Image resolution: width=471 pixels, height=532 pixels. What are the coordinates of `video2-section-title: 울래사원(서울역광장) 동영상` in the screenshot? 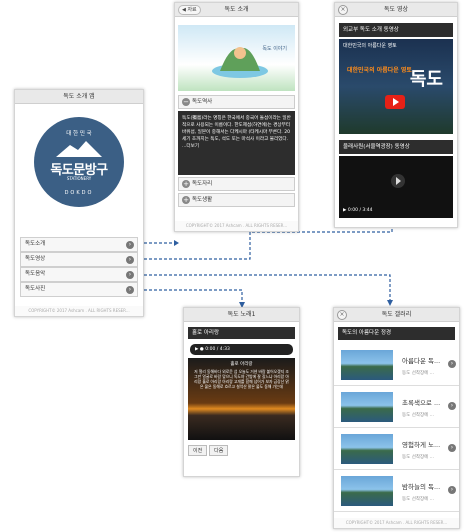 It's located at (396, 147).